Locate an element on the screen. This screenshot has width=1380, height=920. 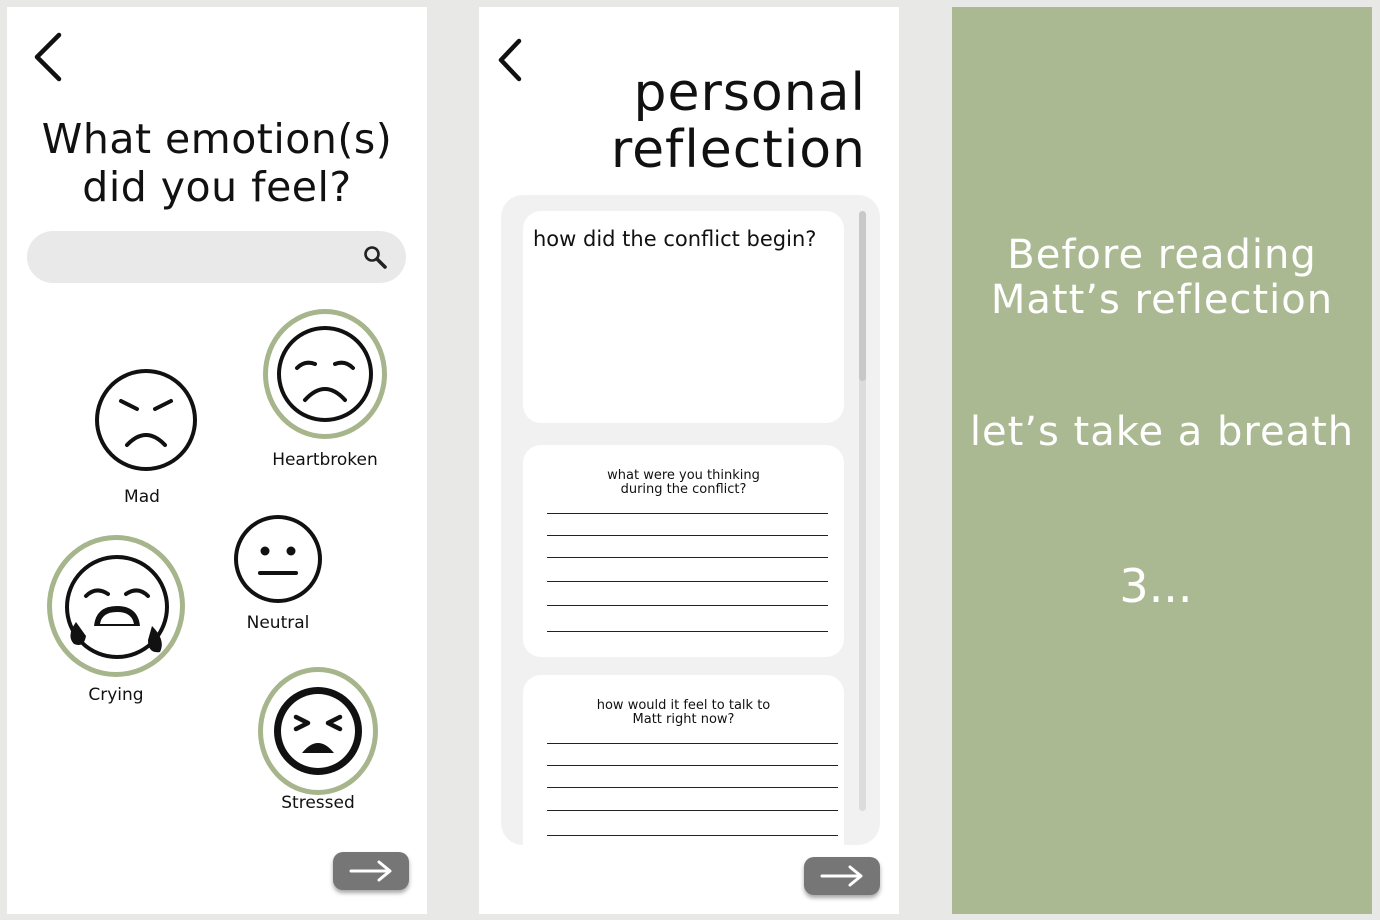
sad-face-icon is located at coordinates (325, 374).